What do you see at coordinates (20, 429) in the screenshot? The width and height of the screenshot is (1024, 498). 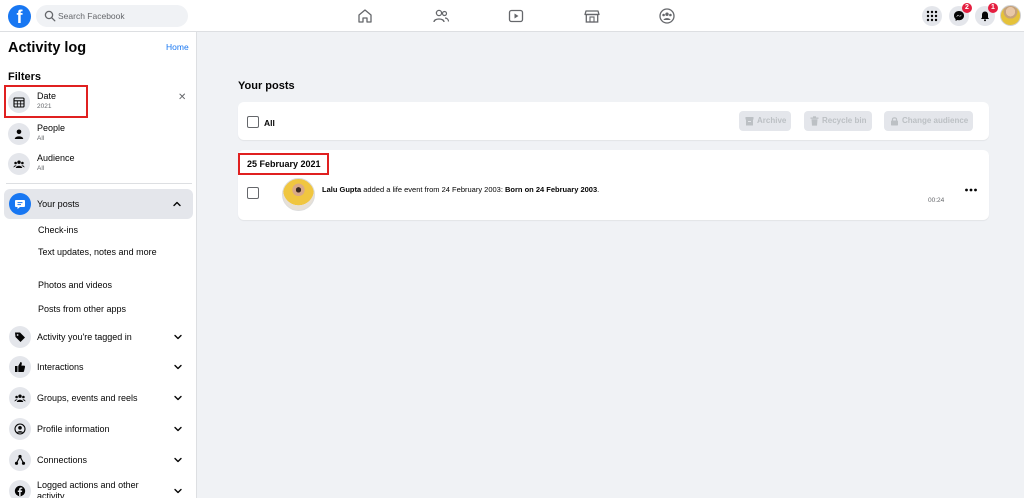 I see `profile-icon` at bounding box center [20, 429].